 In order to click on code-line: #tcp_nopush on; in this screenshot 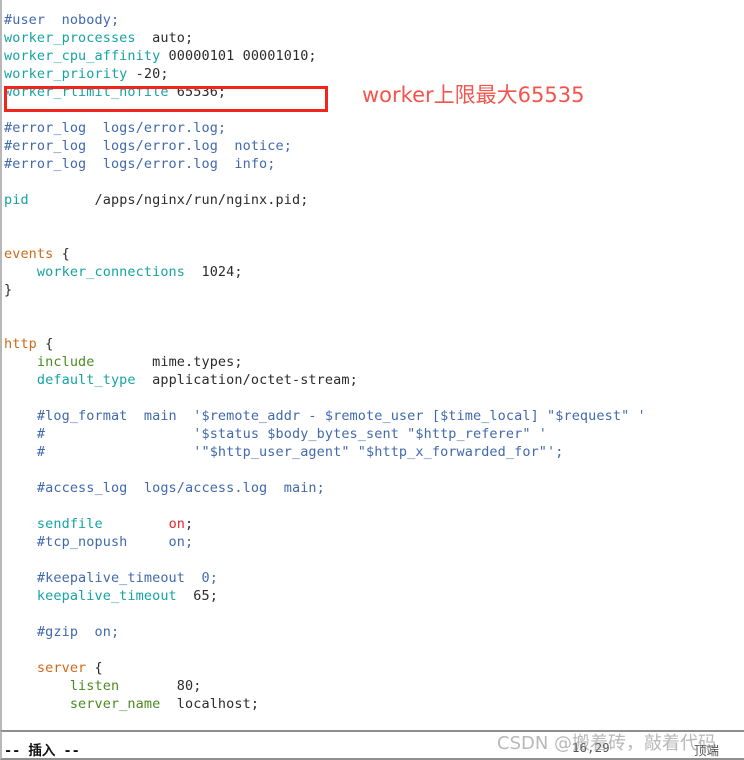, I will do `click(324, 542)`.